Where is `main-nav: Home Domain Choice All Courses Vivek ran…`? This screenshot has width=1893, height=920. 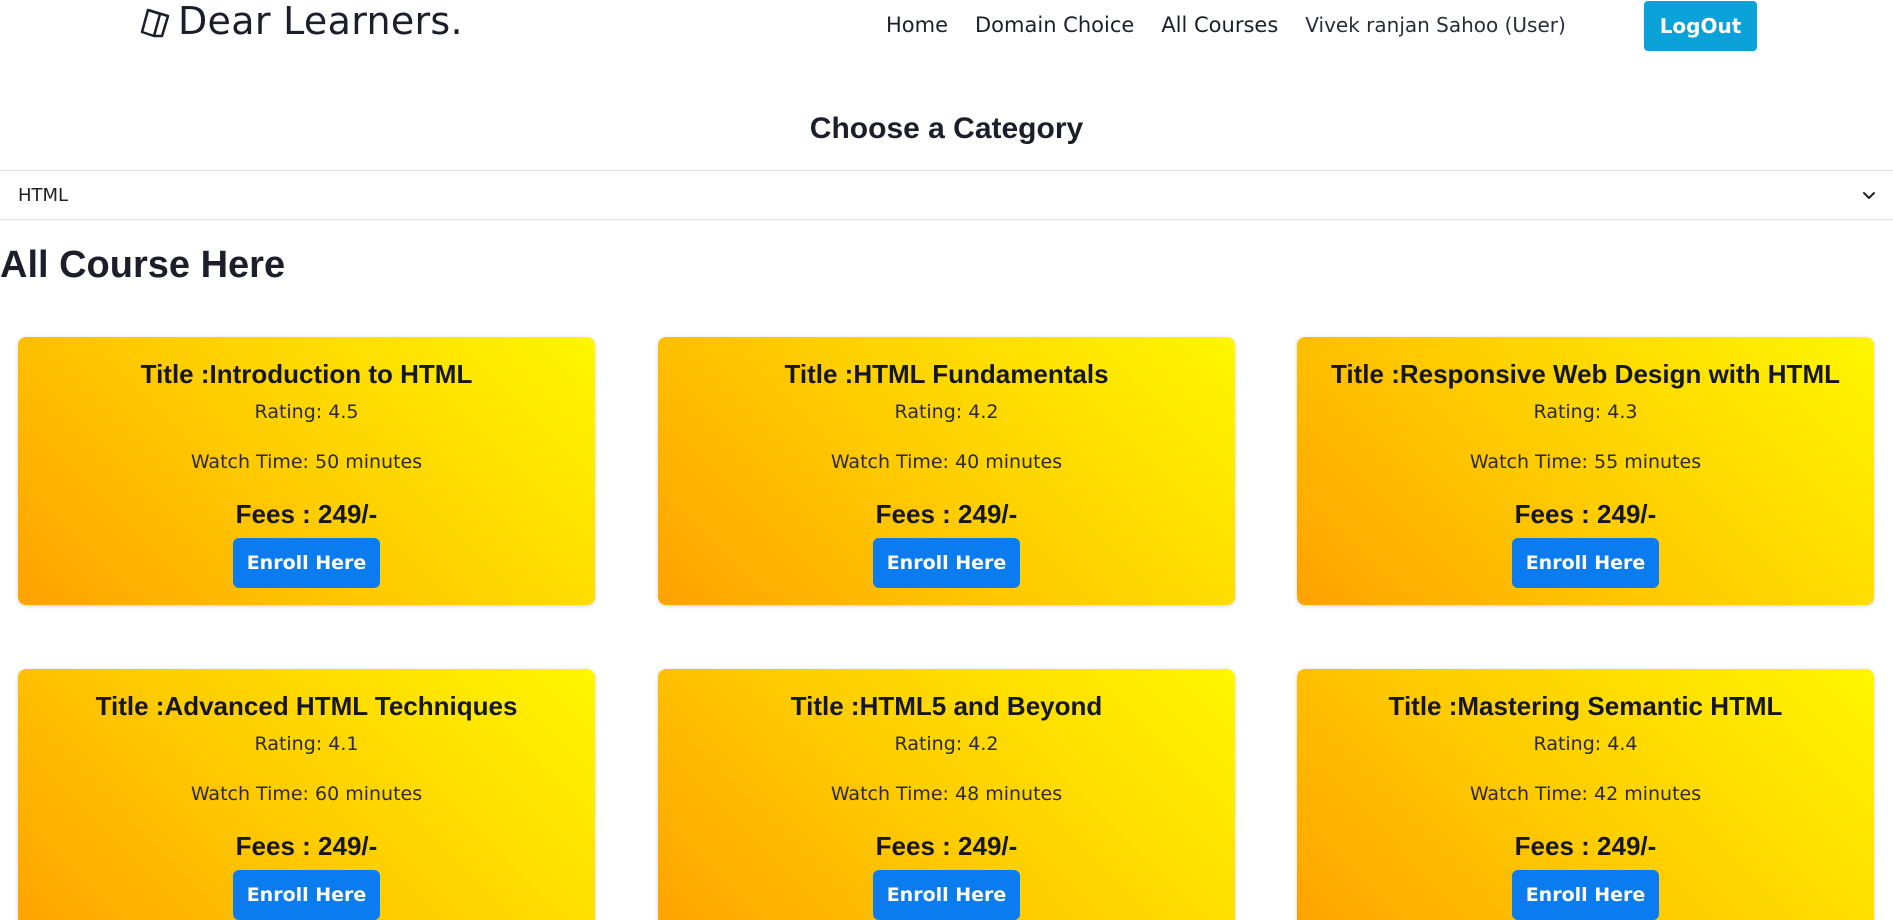
main-nav: Home Domain Choice All Courses Vivek ran… is located at coordinates (1226, 25).